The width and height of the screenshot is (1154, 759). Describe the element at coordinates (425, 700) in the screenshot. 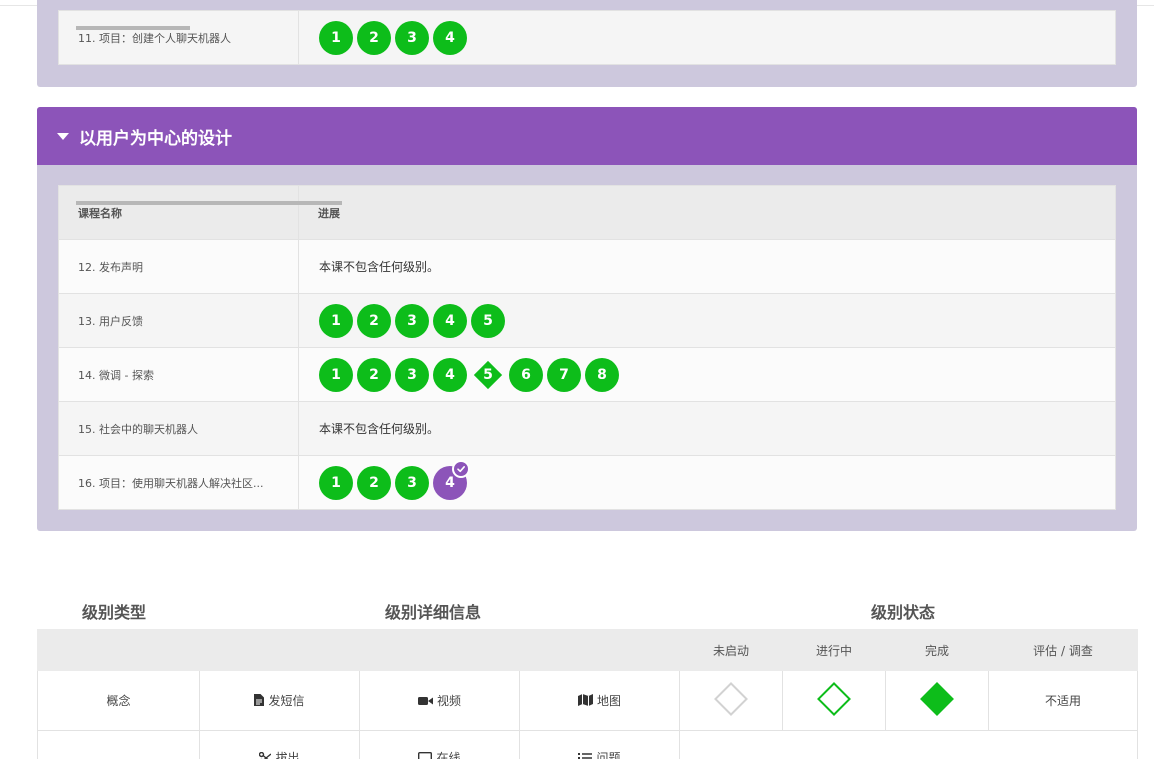

I see `video-icon` at that location.